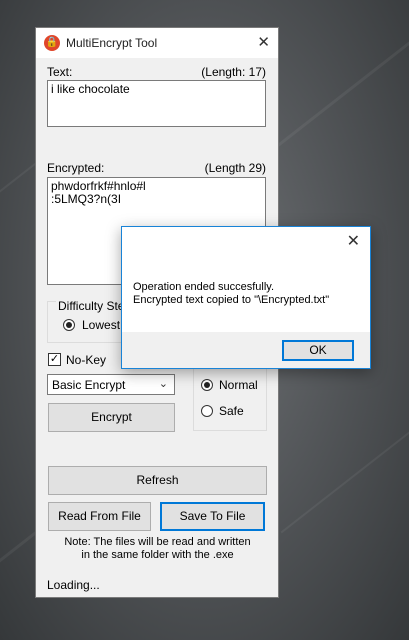  I want to click on radio-normal, so click(207, 385).